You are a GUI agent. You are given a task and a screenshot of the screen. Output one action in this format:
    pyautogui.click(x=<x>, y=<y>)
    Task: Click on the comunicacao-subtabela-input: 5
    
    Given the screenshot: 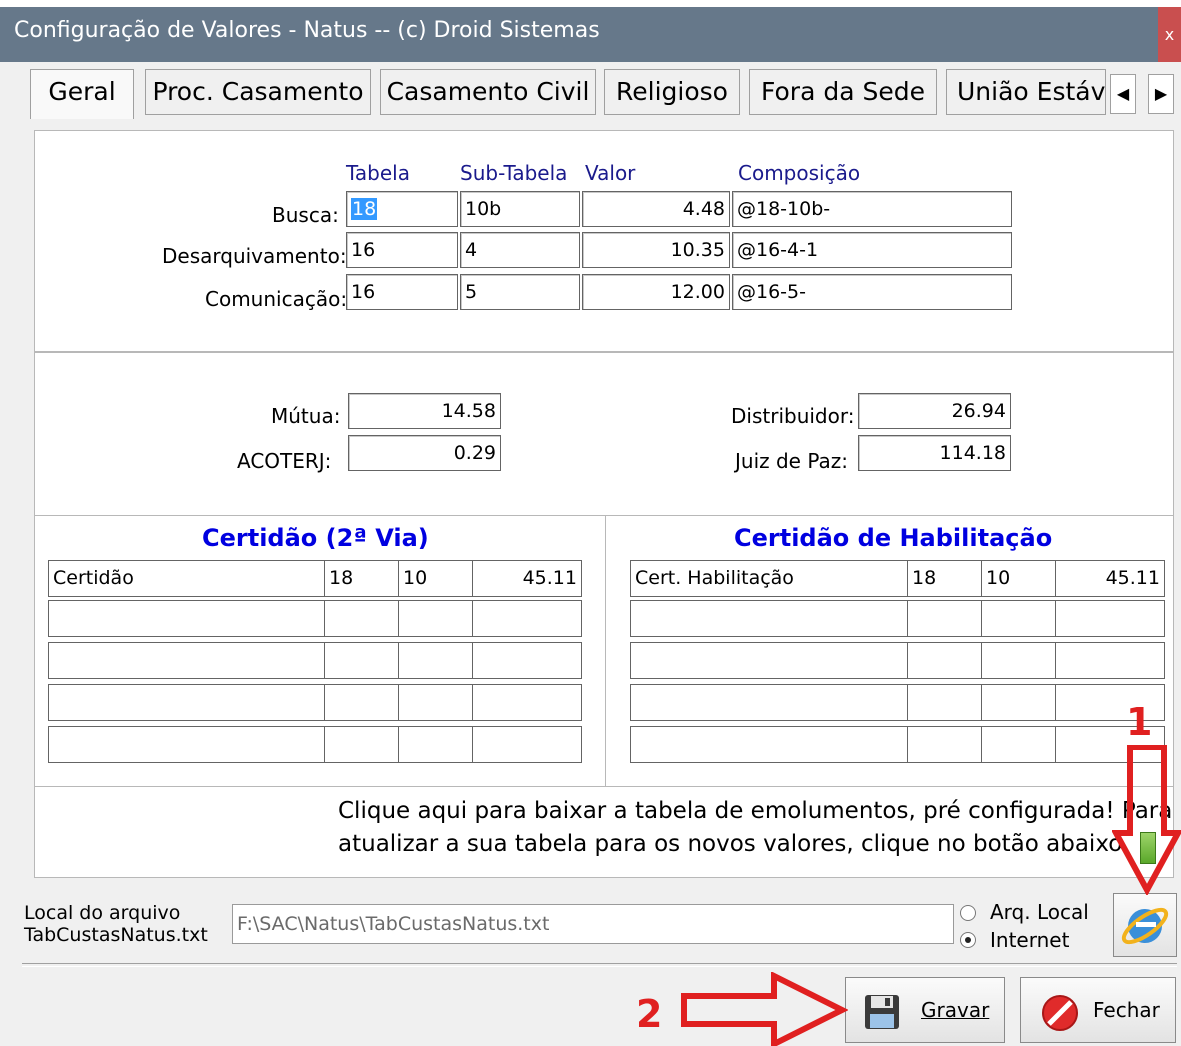 What is the action you would take?
    pyautogui.click(x=520, y=292)
    